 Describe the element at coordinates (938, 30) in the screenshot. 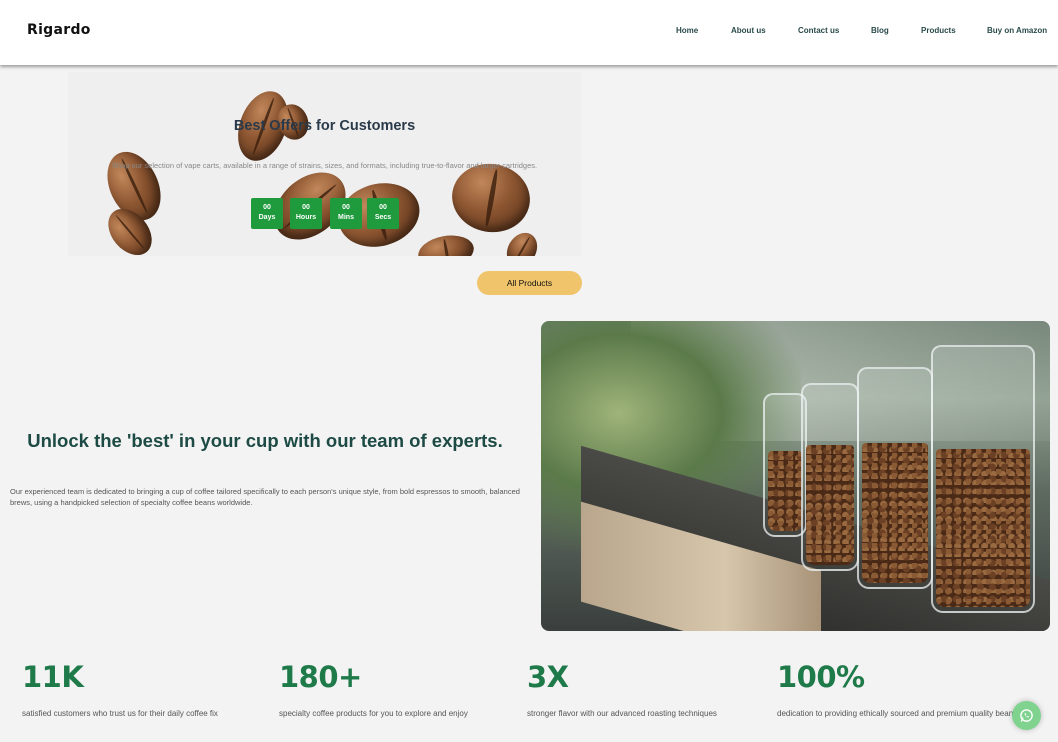

I see `nav-products: Products` at that location.